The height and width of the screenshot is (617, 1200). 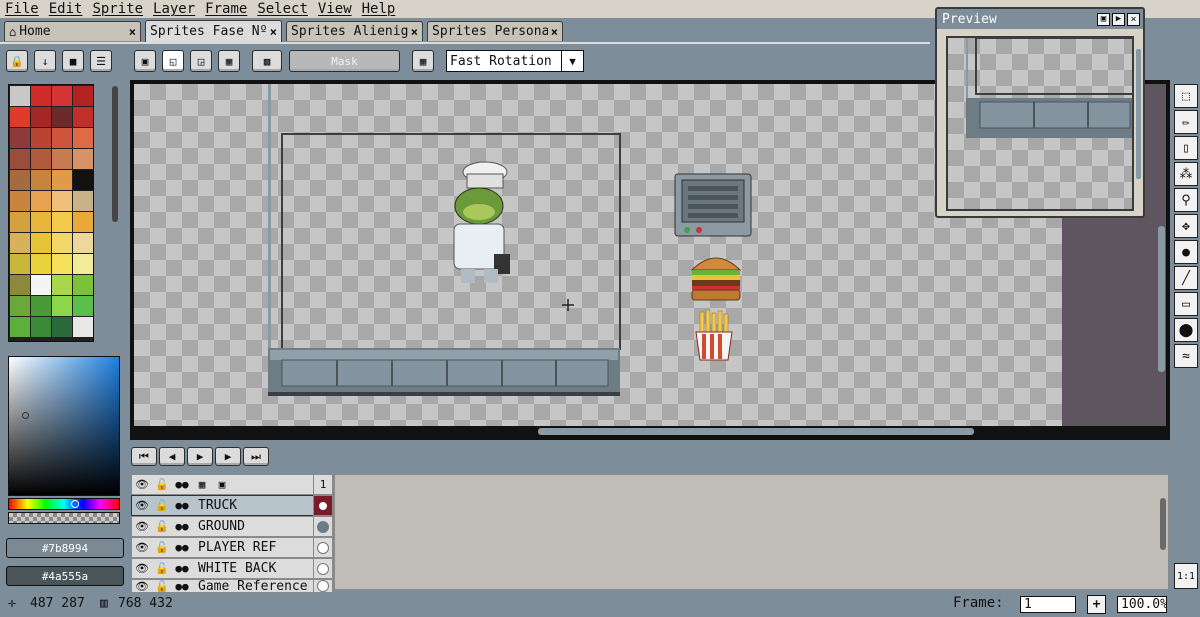 I want to click on pivot-button: ▦, so click(x=423, y=61).